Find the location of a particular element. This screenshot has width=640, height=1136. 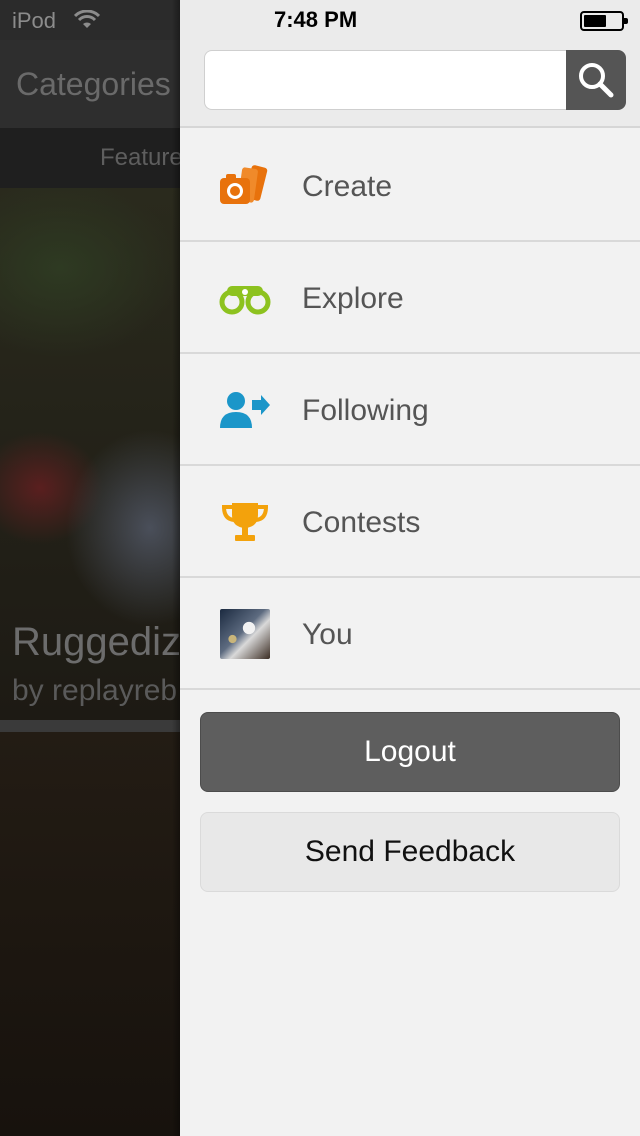

person-arrow-icon is located at coordinates (245, 410).